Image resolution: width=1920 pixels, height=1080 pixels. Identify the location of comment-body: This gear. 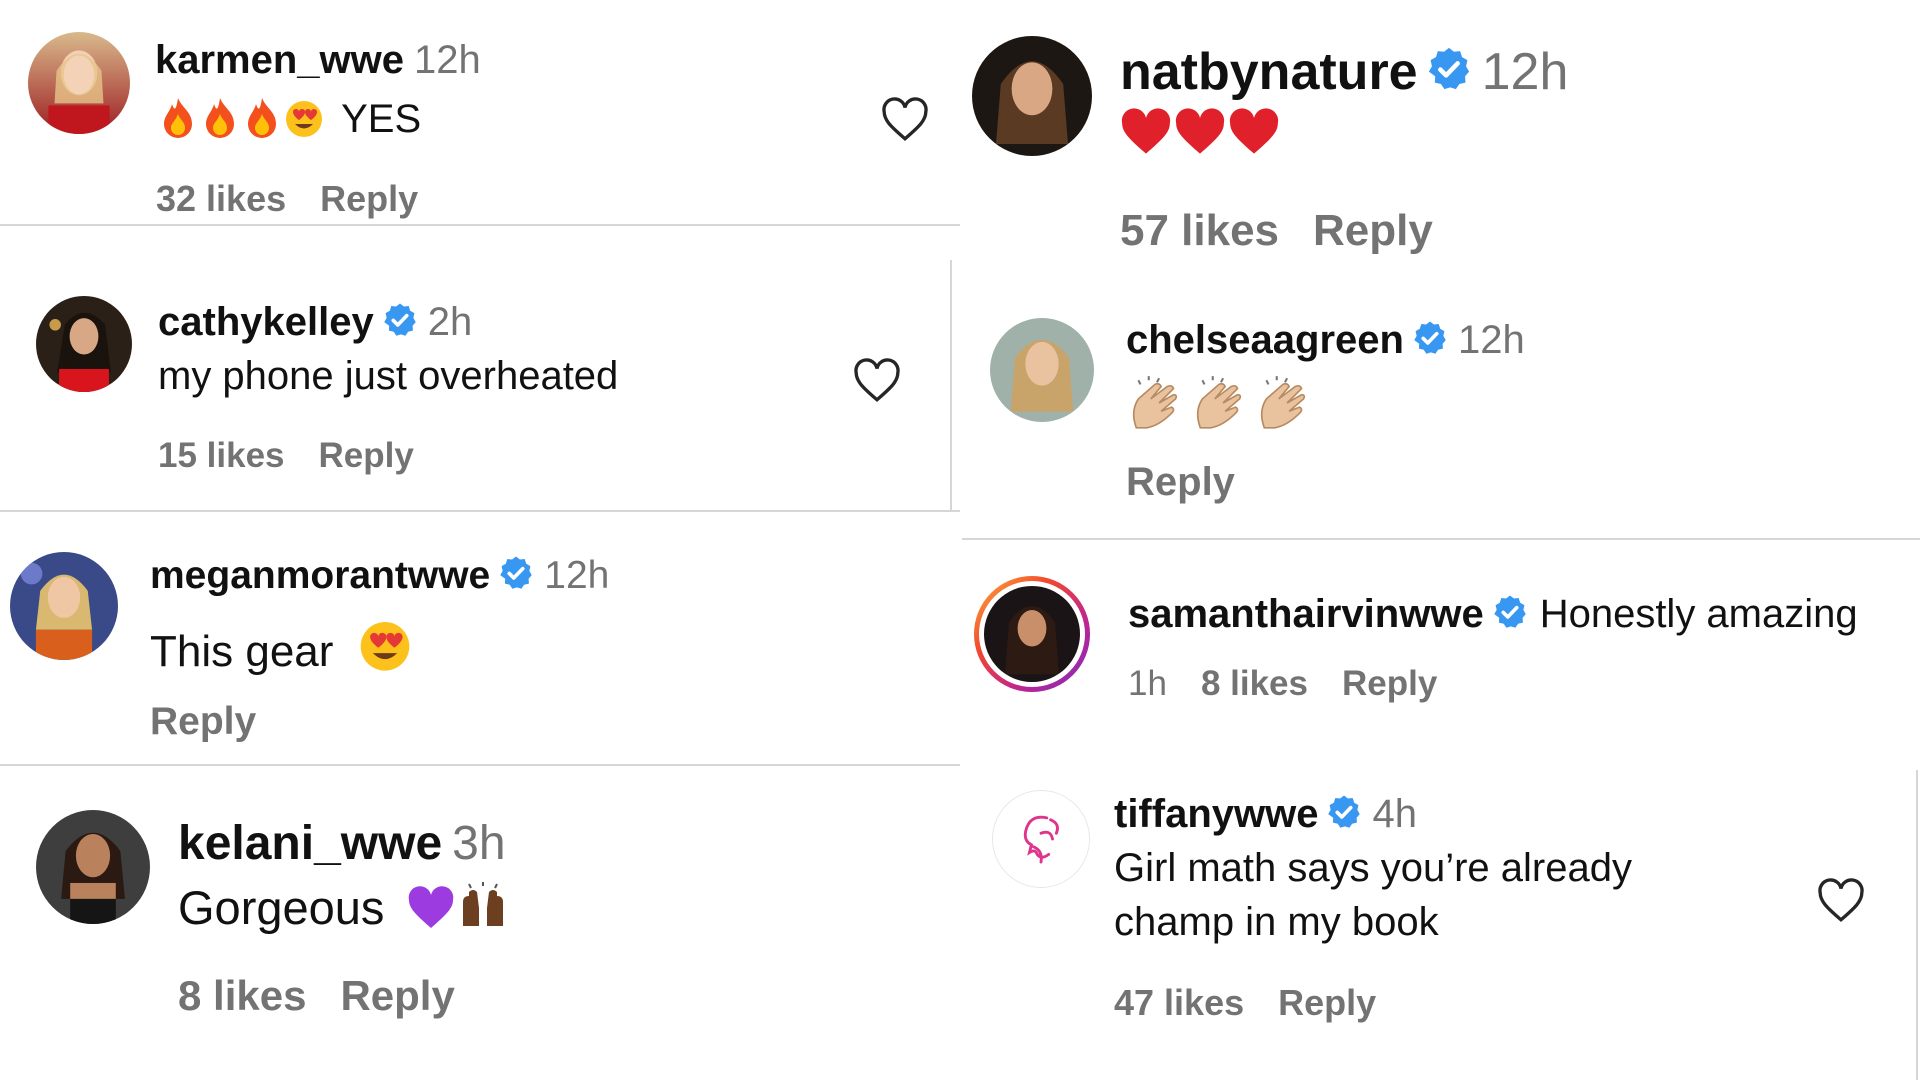
(242, 651).